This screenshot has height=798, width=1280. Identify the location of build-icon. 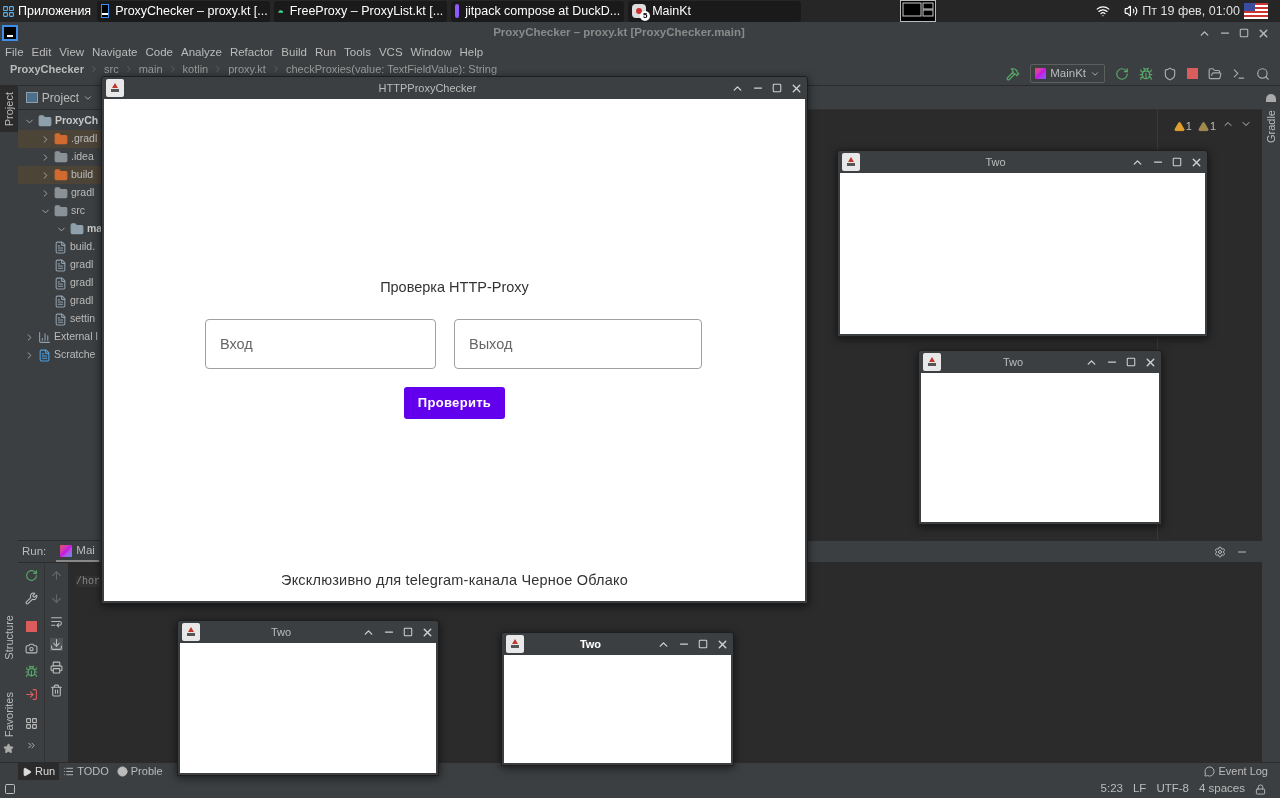
(1013, 73).